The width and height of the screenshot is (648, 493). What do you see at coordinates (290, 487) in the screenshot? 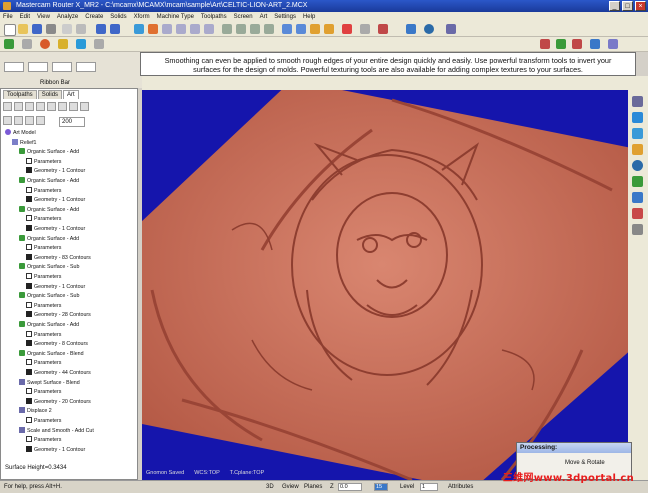
I see `gview-button: Gview` at bounding box center [290, 487].